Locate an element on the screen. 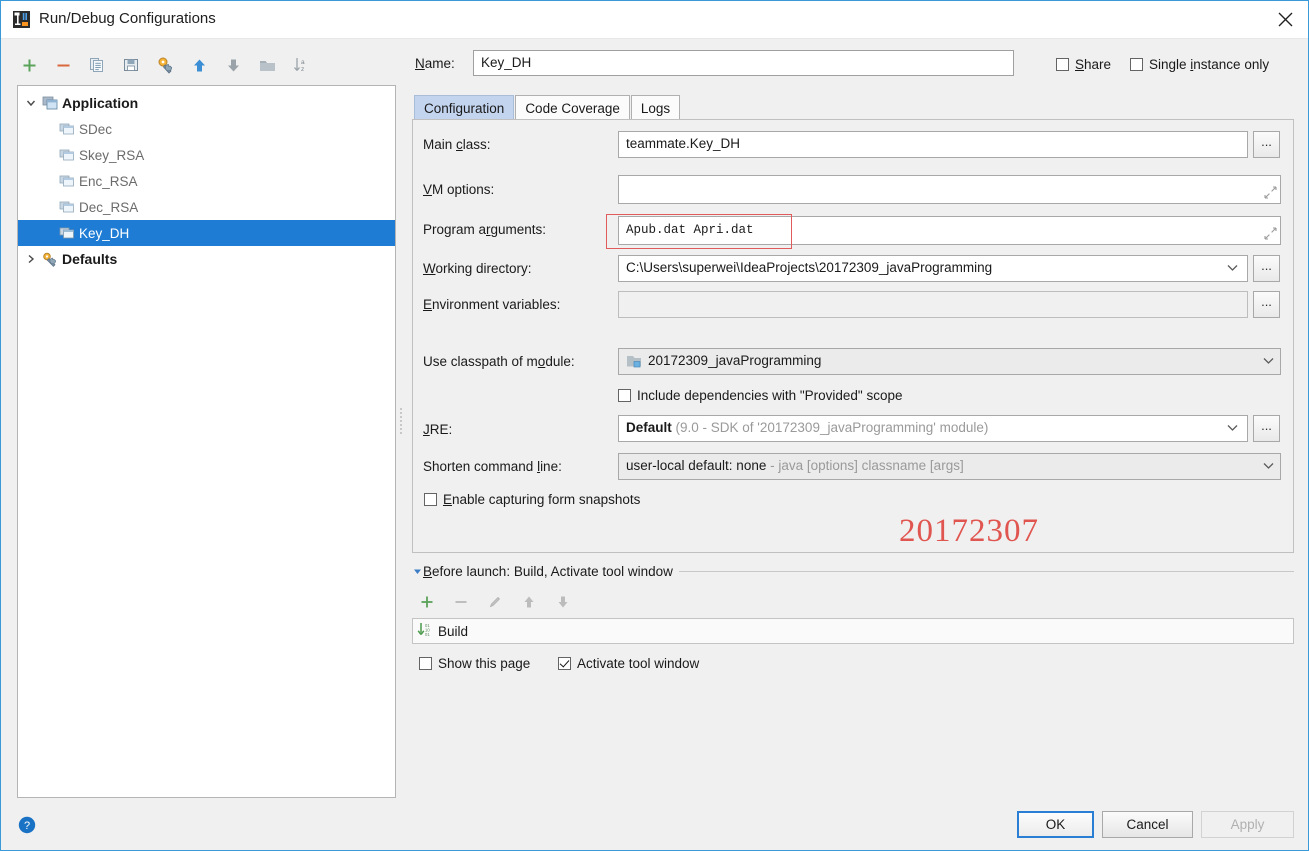 This screenshot has height=851, width=1309. add-configuration-button is located at coordinates (29, 65).